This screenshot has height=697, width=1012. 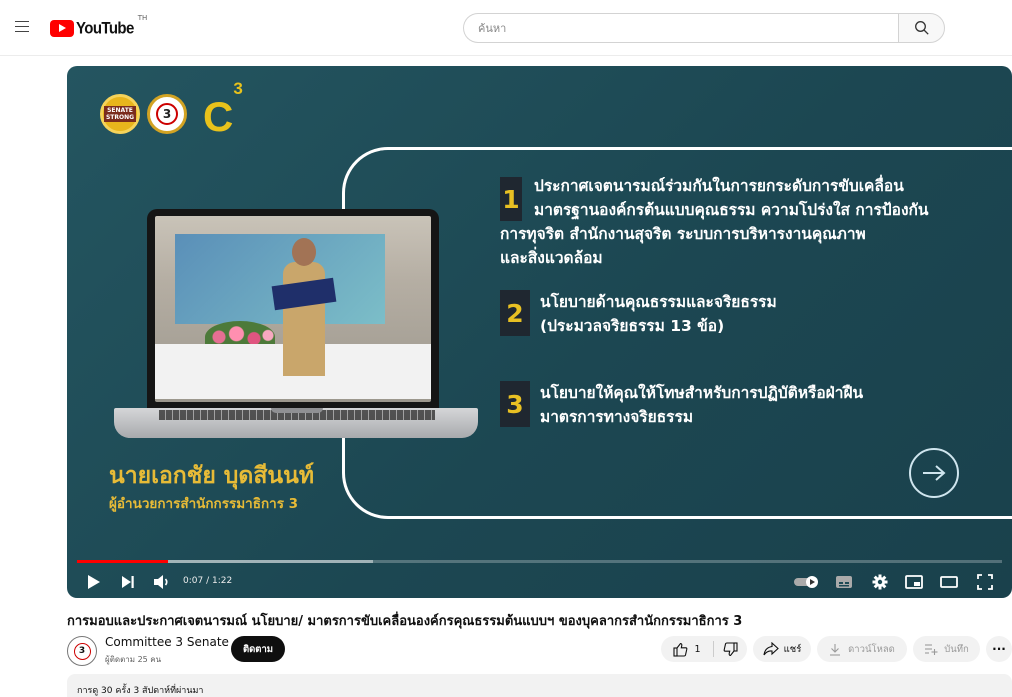 What do you see at coordinates (792, 649) in the screenshot?
I see `share-label: แชร์` at bounding box center [792, 649].